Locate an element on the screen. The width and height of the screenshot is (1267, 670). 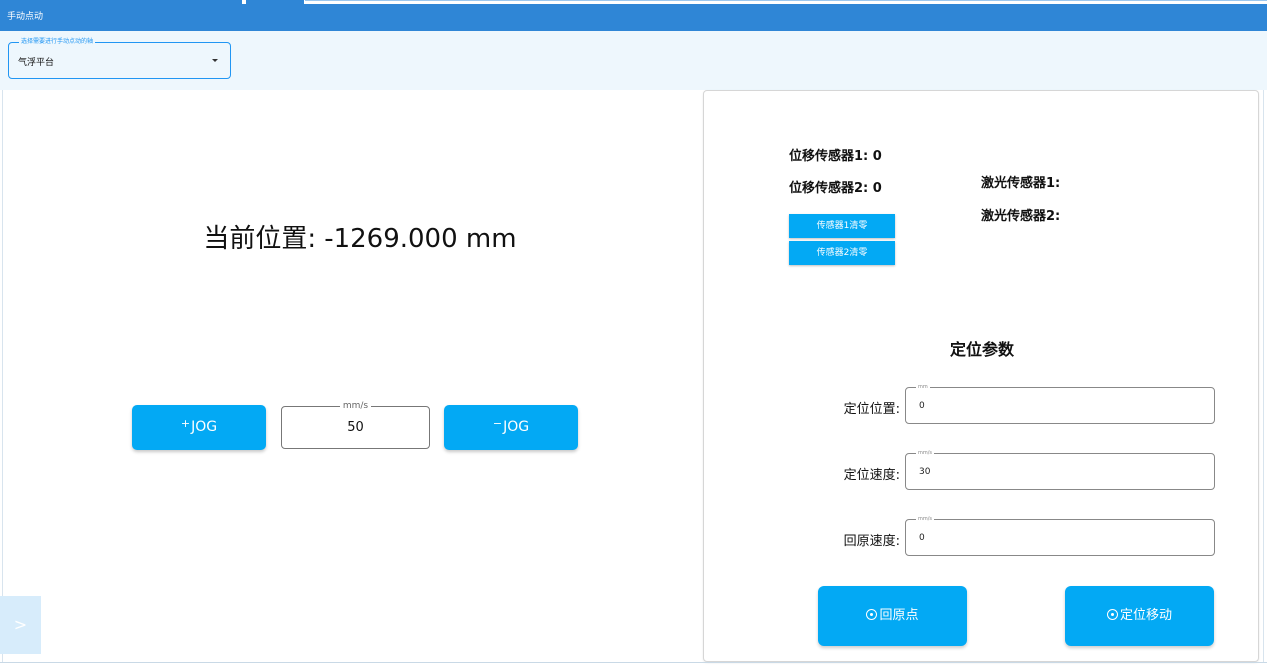
displacement-sensor-2: 位移传感器2: 0 is located at coordinates (835, 188).